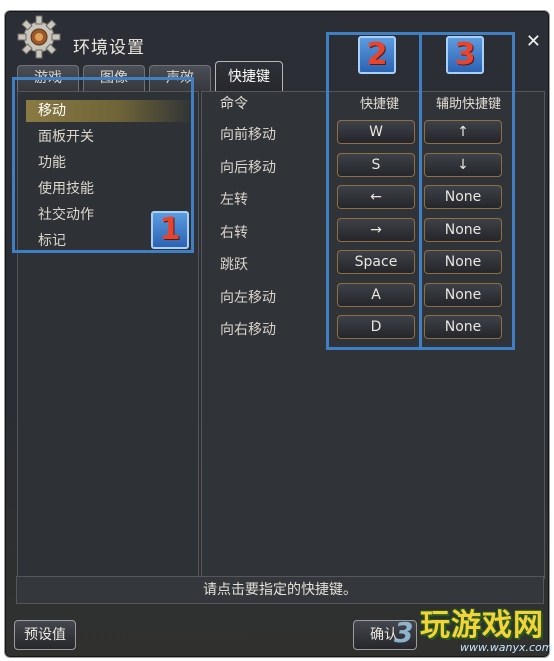  What do you see at coordinates (234, 104) in the screenshot?
I see `header-command: 命令` at bounding box center [234, 104].